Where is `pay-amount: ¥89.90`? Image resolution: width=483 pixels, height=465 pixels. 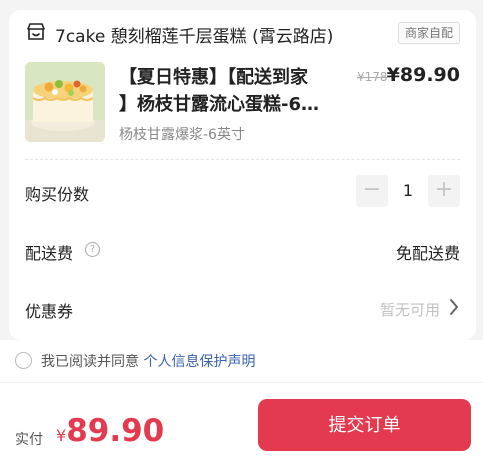 pay-amount: ¥89.90 is located at coordinates (110, 431).